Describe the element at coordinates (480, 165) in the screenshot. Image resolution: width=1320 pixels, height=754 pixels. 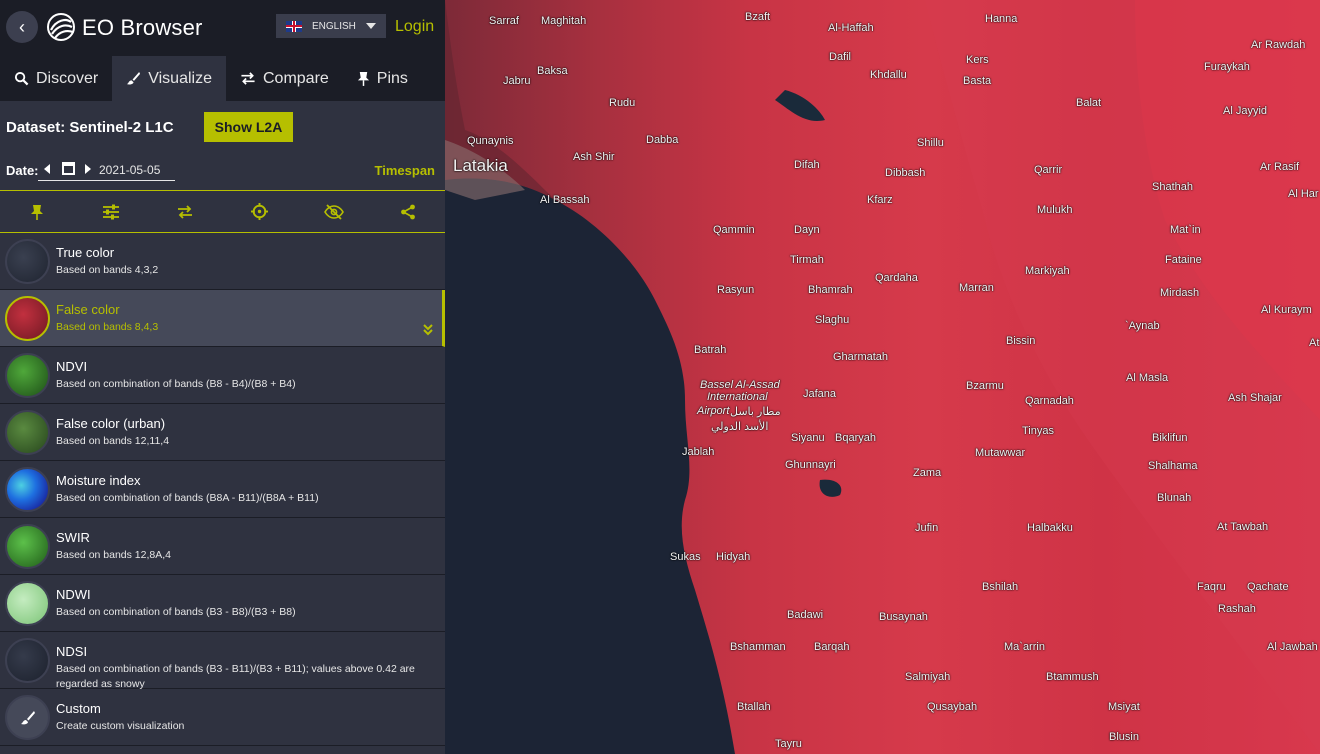
I see `map-label: Latakia` at that location.